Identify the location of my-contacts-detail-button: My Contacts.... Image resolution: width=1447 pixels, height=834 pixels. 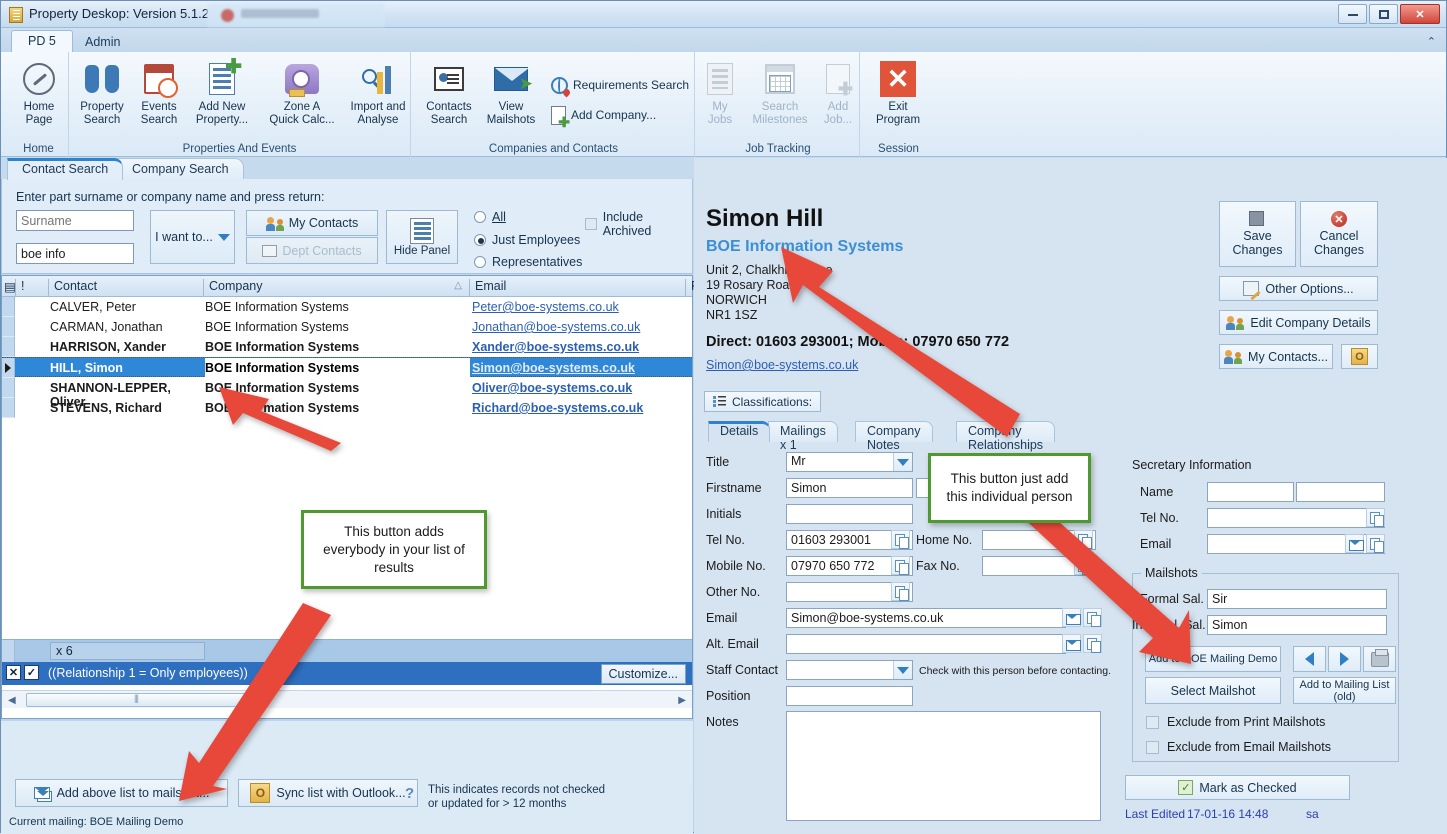
(1276, 356).